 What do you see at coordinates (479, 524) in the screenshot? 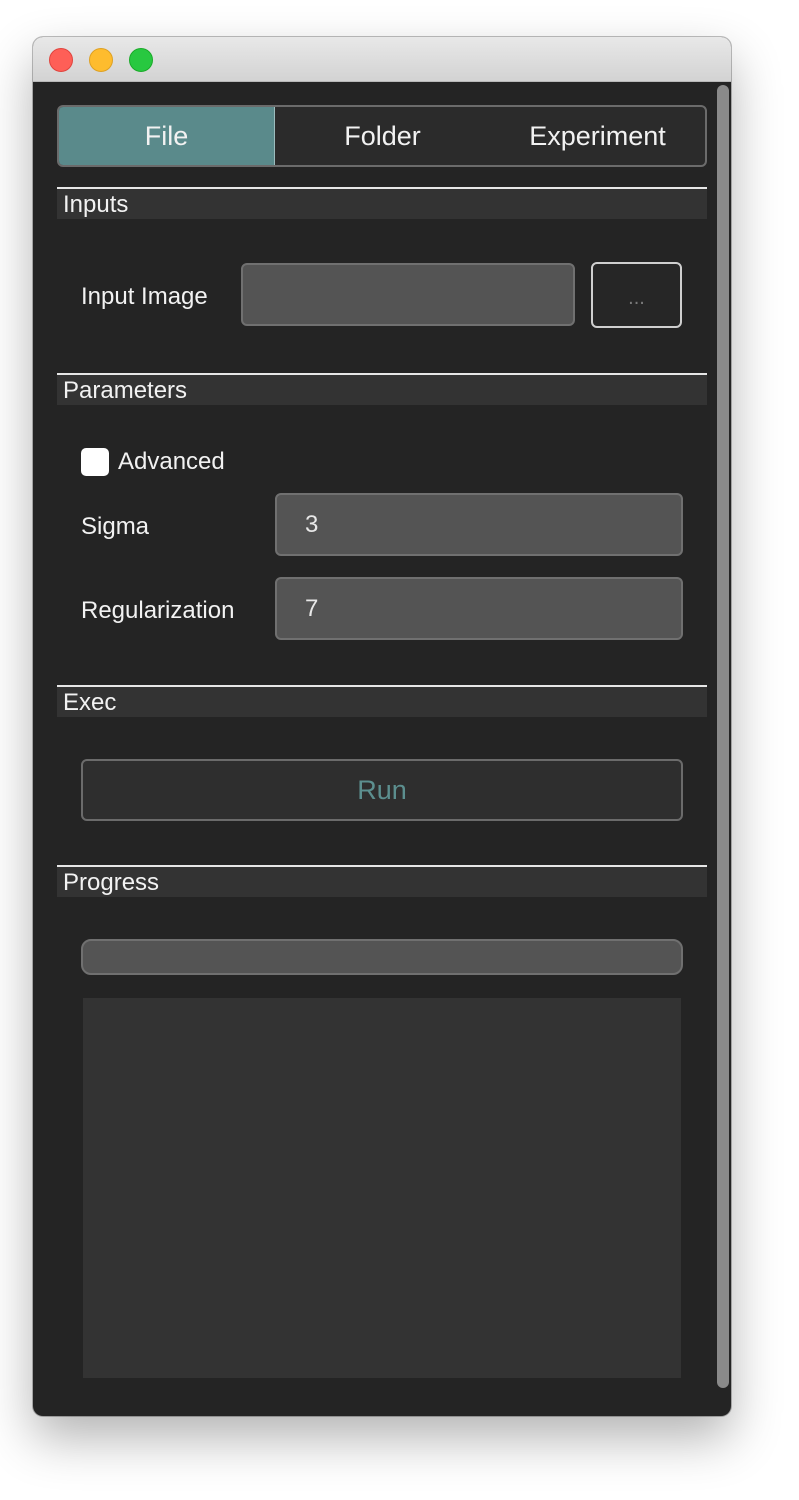
I see `sigma-input: 3` at bounding box center [479, 524].